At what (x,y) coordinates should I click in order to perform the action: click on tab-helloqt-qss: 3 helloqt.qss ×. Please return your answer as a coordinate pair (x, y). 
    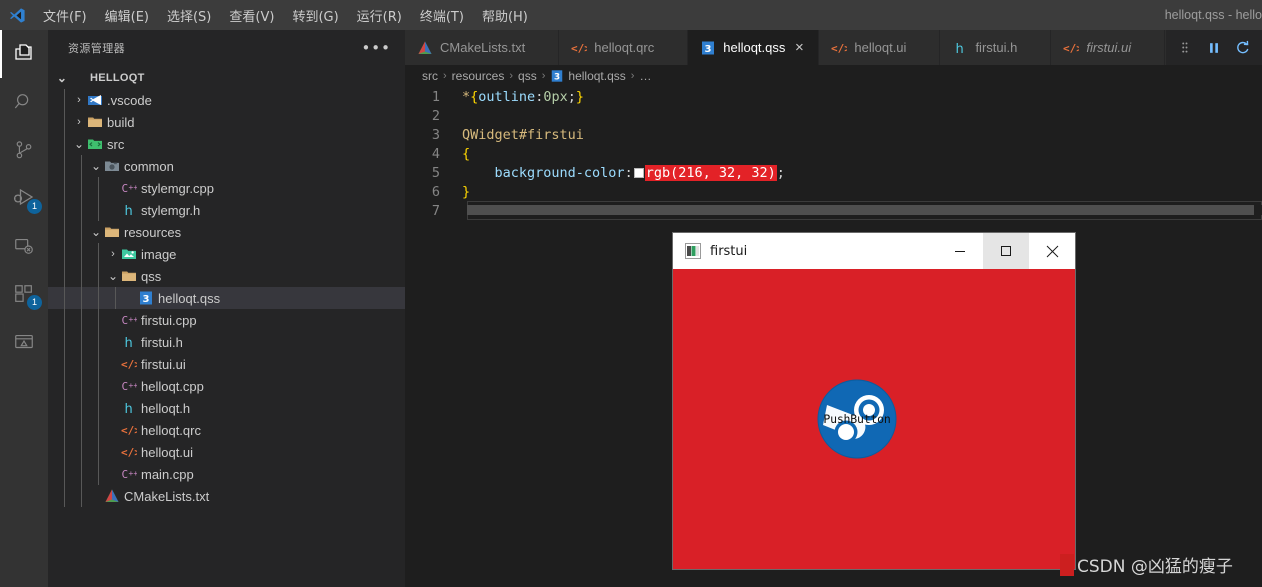
    Looking at the image, I should click on (754, 47).